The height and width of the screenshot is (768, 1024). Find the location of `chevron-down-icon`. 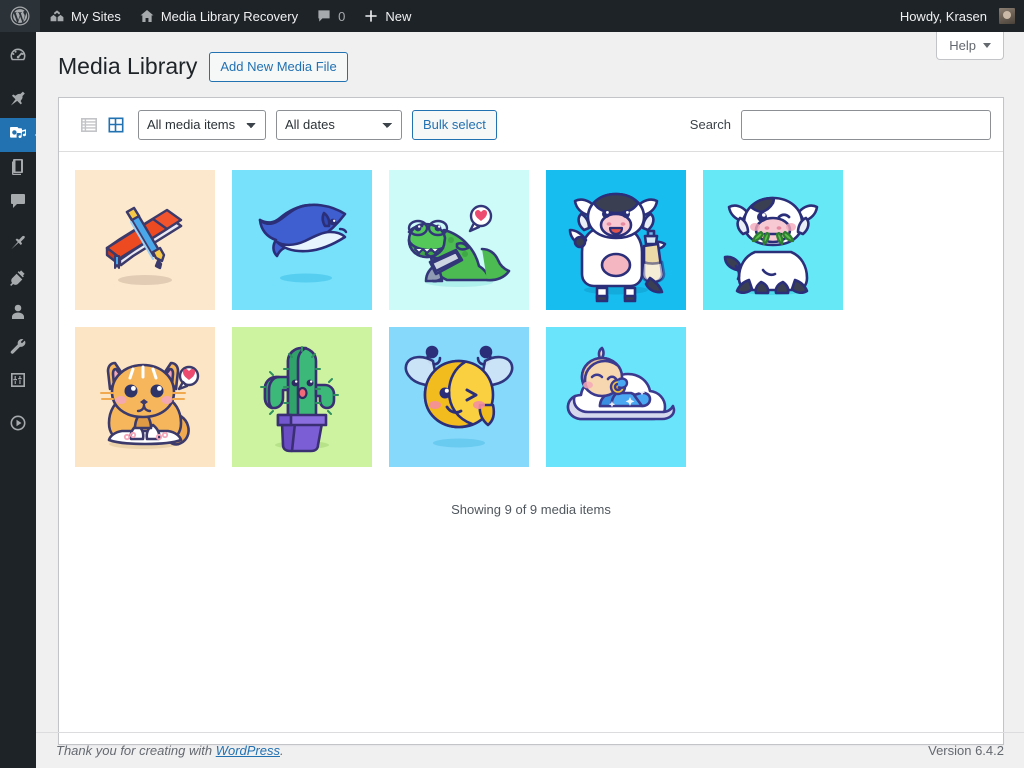

chevron-down-icon is located at coordinates (987, 45).